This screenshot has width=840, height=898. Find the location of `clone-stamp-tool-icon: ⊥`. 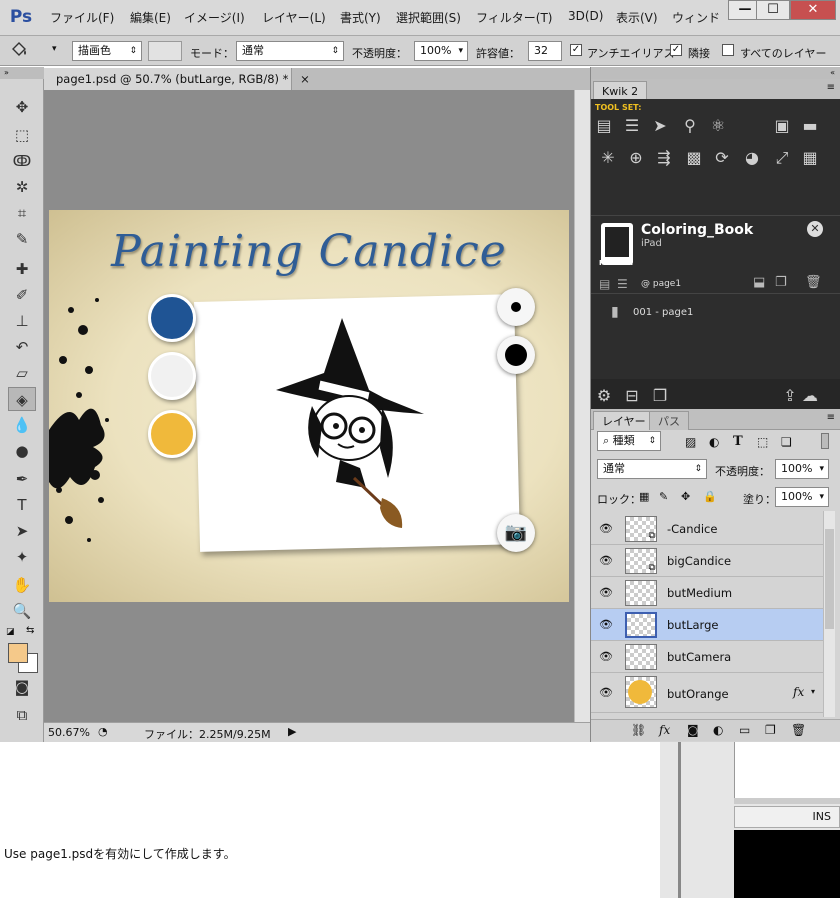

clone-stamp-tool-icon: ⊥ is located at coordinates (22, 321).